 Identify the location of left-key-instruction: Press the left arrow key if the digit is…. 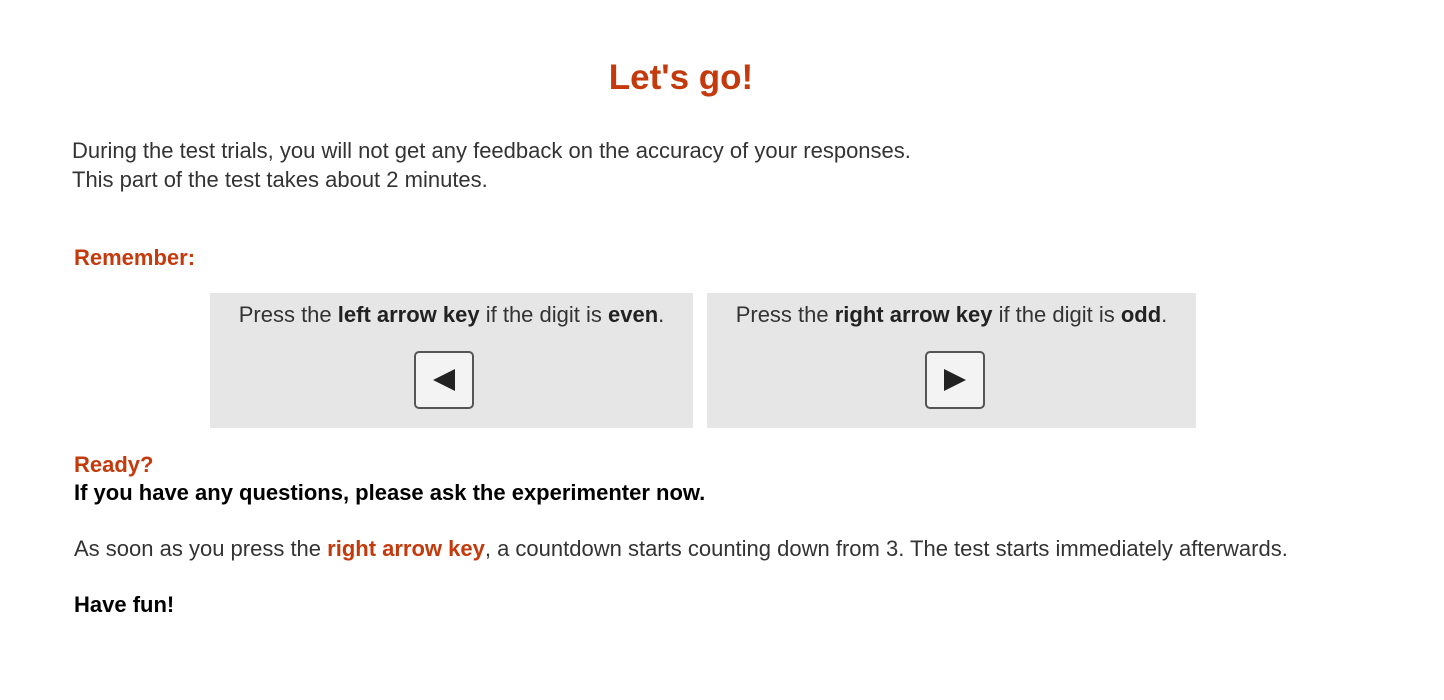
(451, 315).